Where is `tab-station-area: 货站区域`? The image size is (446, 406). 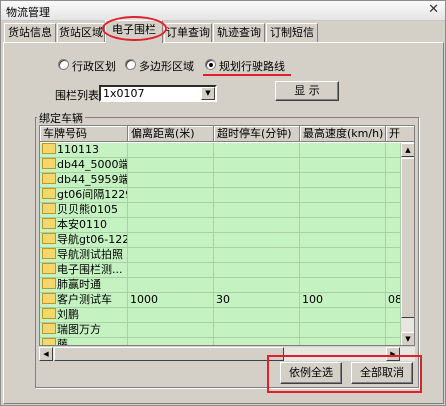 tab-station-area: 货站区域 is located at coordinates (81, 32).